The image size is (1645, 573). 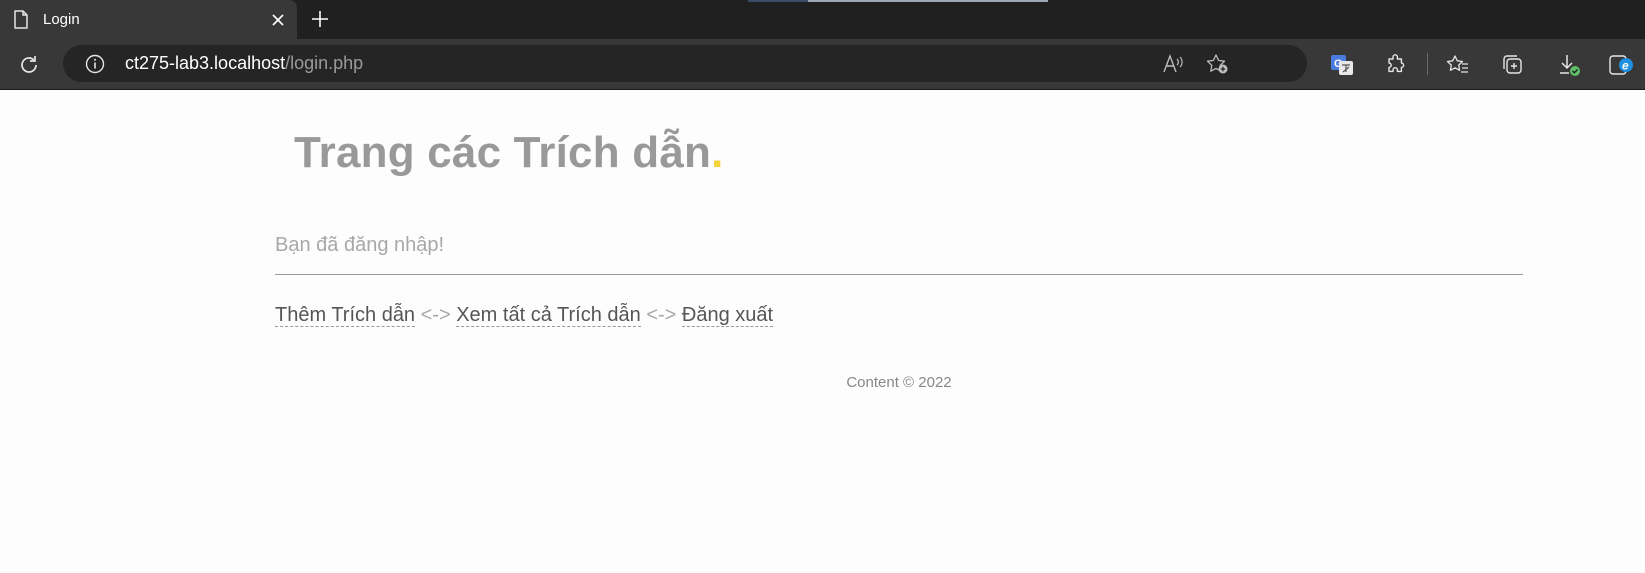 I want to click on read-aloud-icon, so click(x=1173, y=64).